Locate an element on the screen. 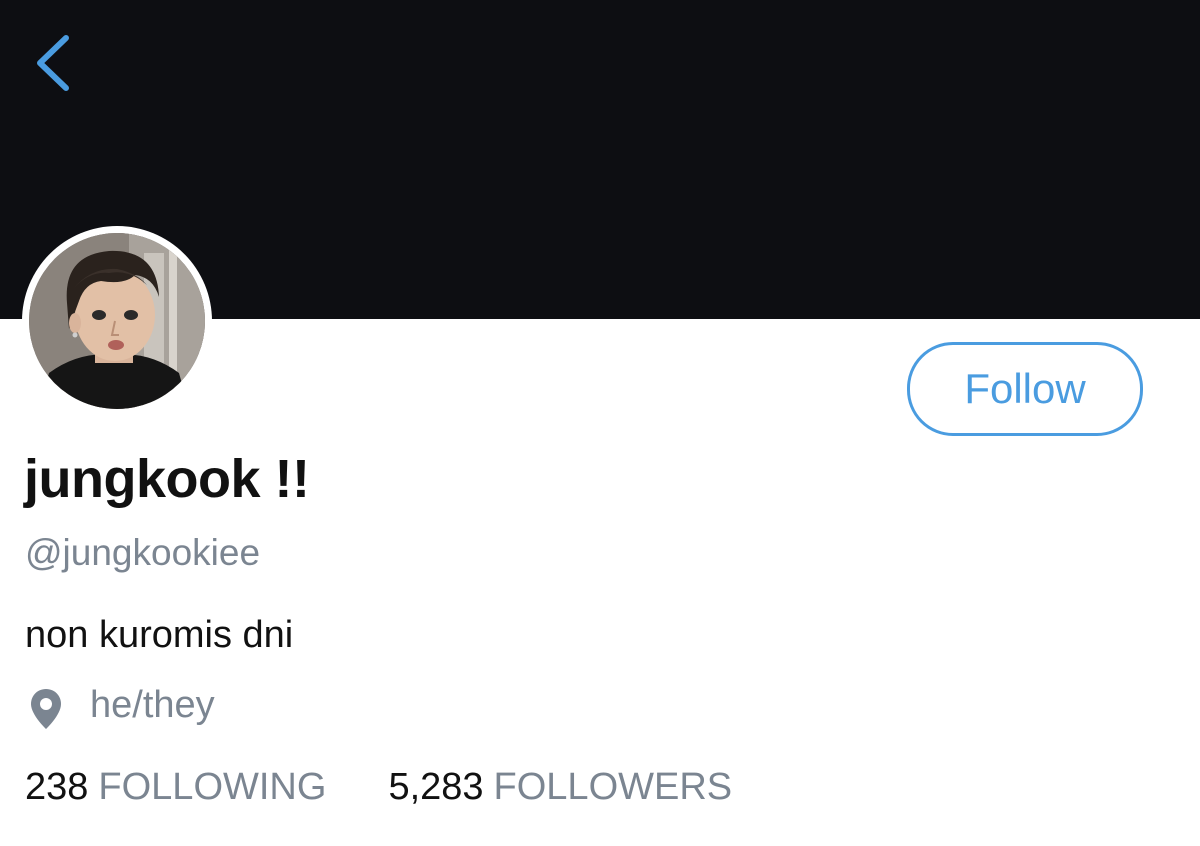 This screenshot has width=1200, height=846. location-pin-icon is located at coordinates (46, 709).